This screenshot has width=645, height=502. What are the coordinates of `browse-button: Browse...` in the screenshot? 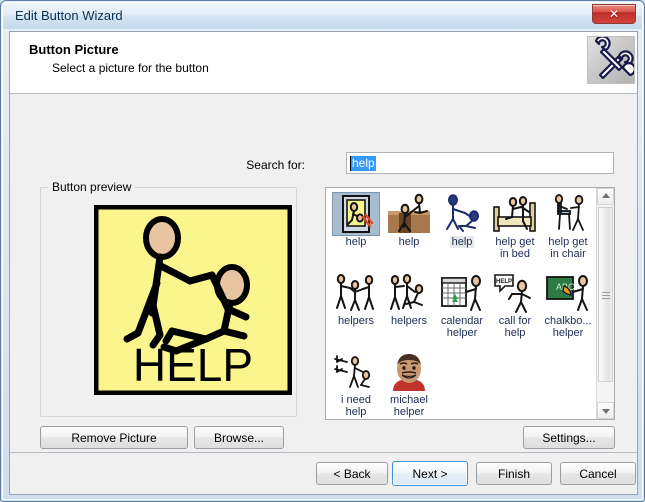 It's located at (239, 437).